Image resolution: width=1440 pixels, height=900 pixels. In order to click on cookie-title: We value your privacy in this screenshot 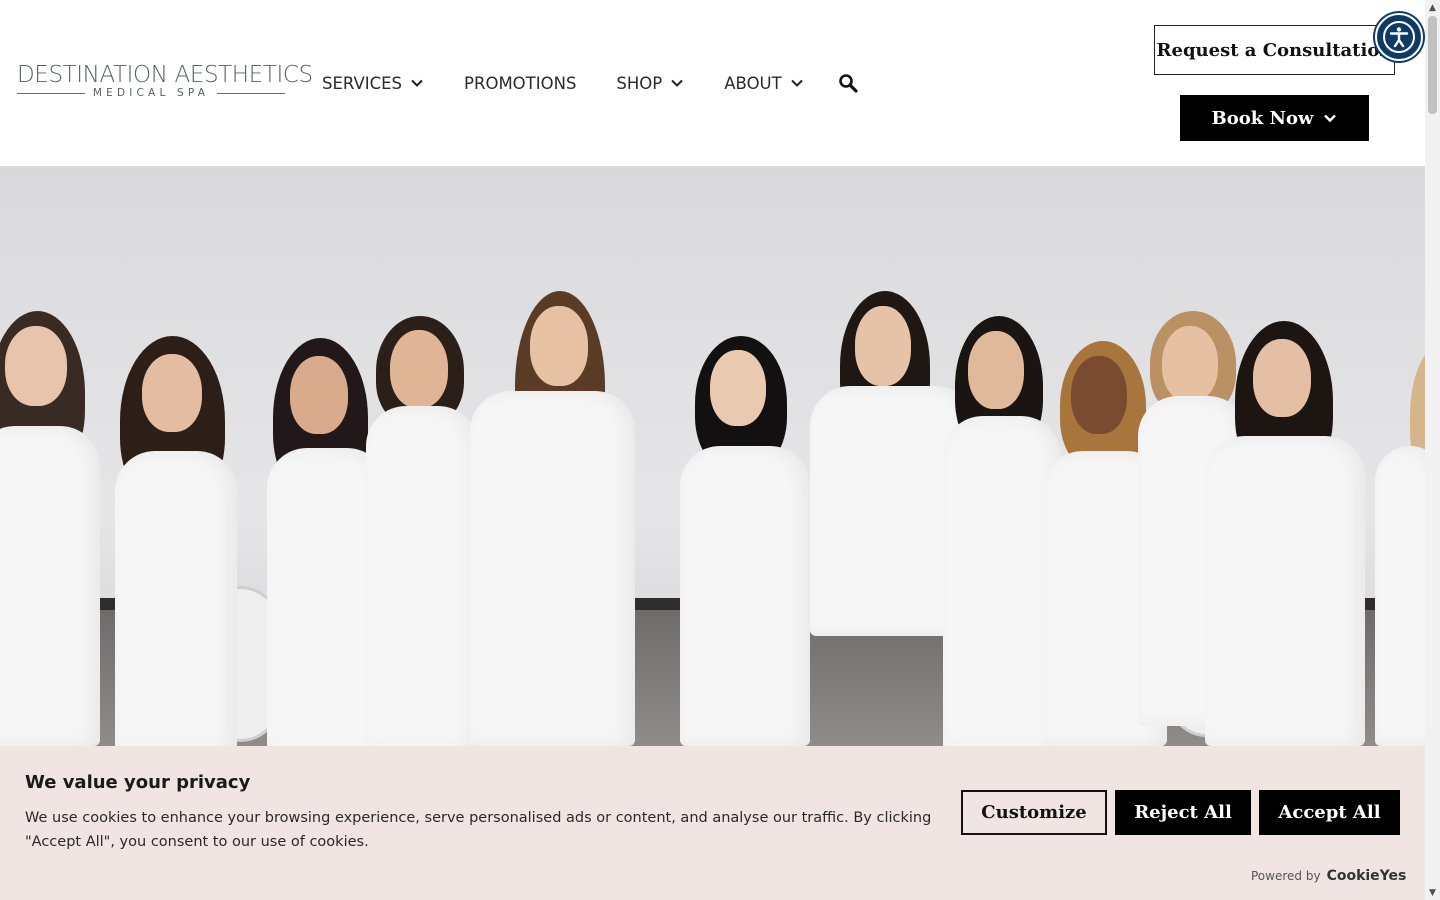, I will do `click(138, 782)`.